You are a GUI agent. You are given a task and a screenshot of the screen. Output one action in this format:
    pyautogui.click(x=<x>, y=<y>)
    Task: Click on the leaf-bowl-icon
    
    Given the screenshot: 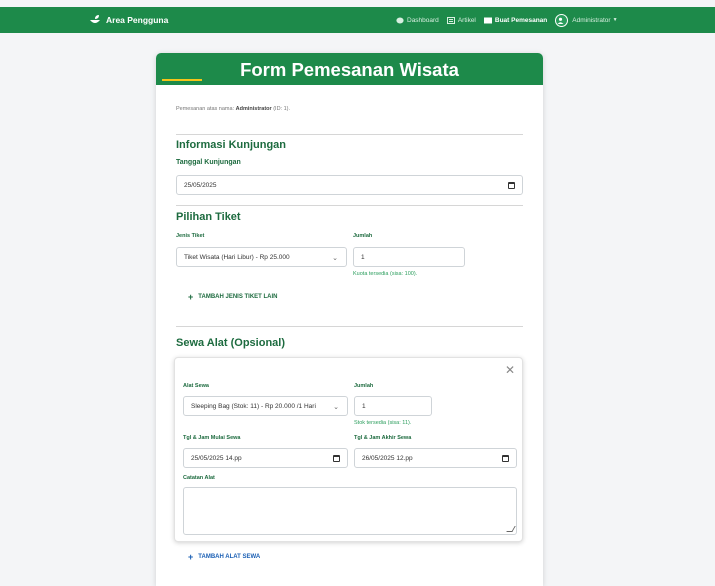 What is the action you would take?
    pyautogui.click(x=95, y=19)
    